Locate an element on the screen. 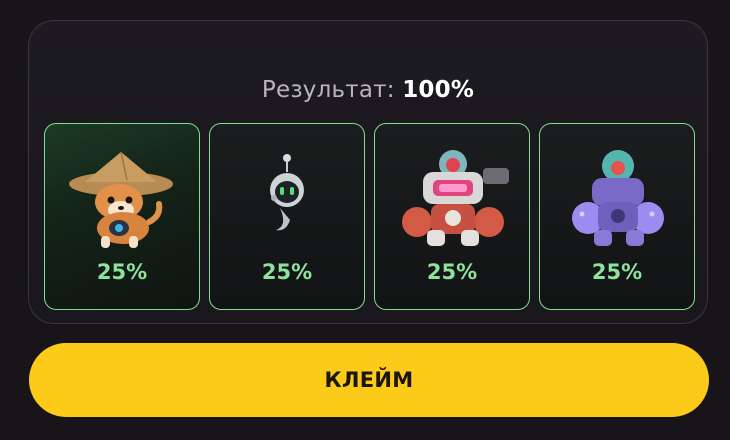  reward-card-robot: 25% is located at coordinates (287, 216).